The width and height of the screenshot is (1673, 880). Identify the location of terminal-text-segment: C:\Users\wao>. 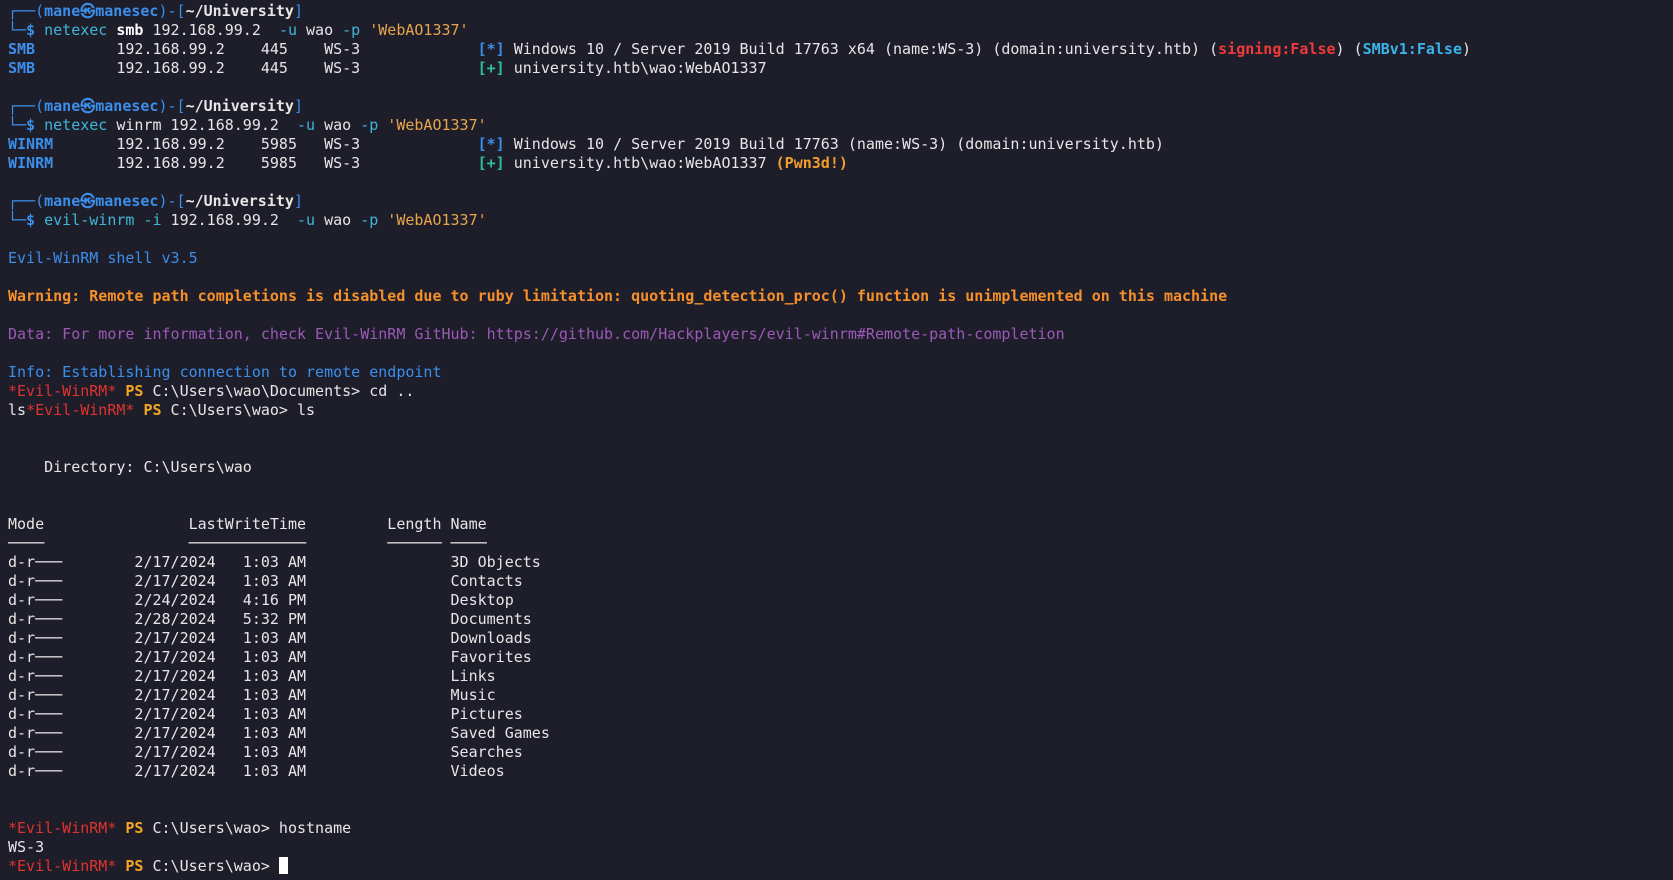
(211, 866).